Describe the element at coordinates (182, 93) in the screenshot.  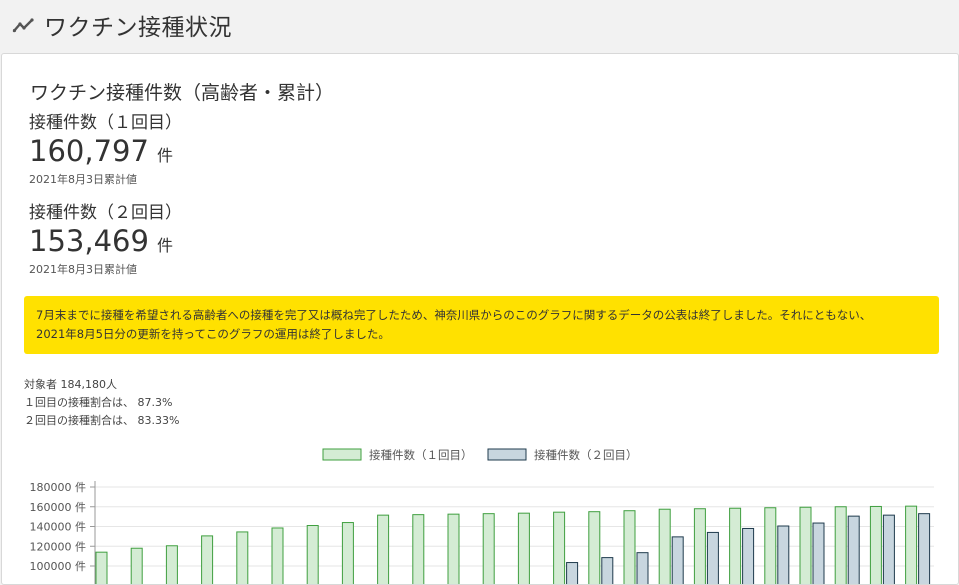
I see `card-title: ワクチン接種件数（高齢者・累計）` at that location.